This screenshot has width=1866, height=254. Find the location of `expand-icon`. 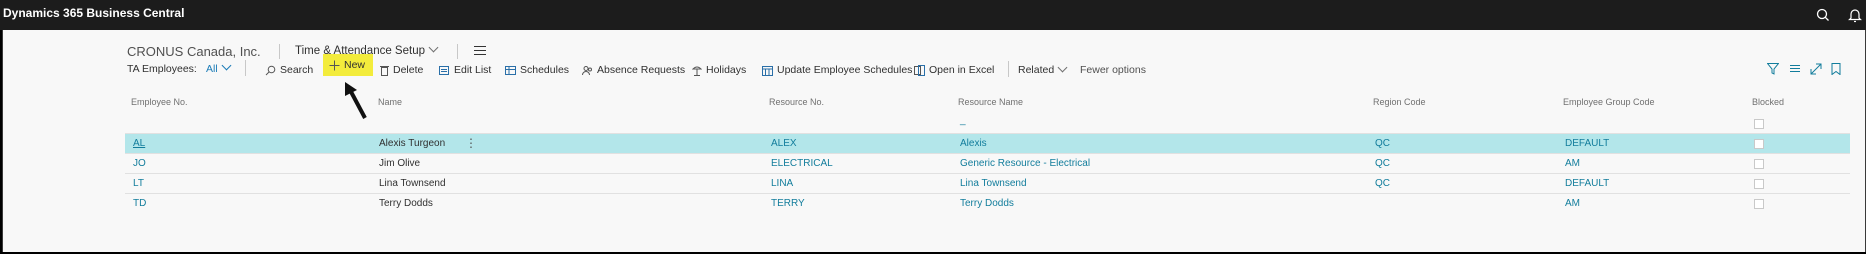

expand-icon is located at coordinates (1816, 69).